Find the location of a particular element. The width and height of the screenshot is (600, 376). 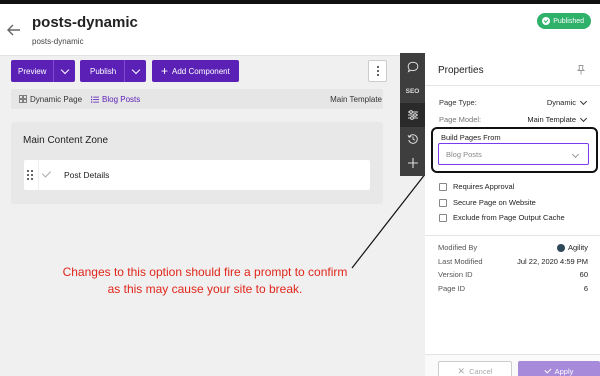

preview-button: Preview is located at coordinates (43, 71).